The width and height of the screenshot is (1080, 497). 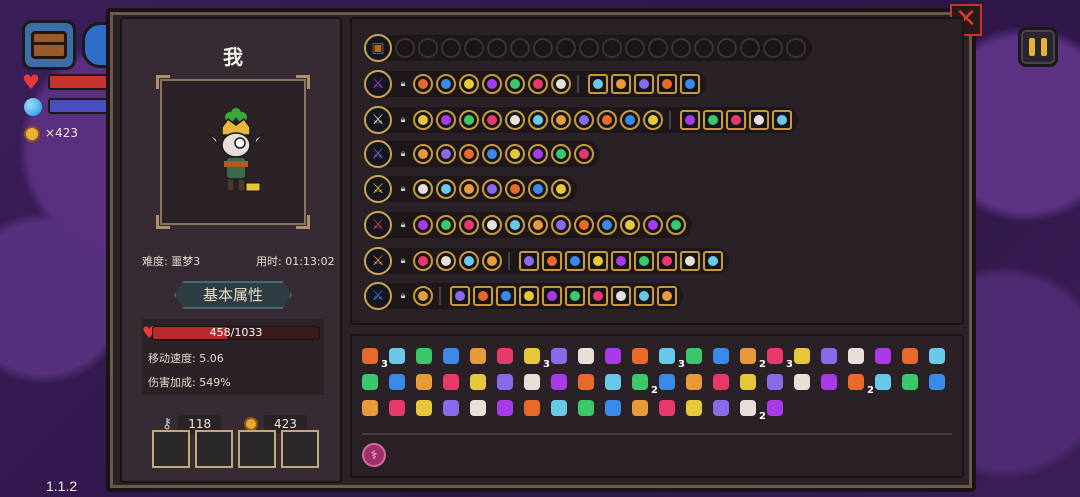 What do you see at coordinates (378, 225) in the screenshot?
I see `ice-staff-icon: ⚔` at bounding box center [378, 225].